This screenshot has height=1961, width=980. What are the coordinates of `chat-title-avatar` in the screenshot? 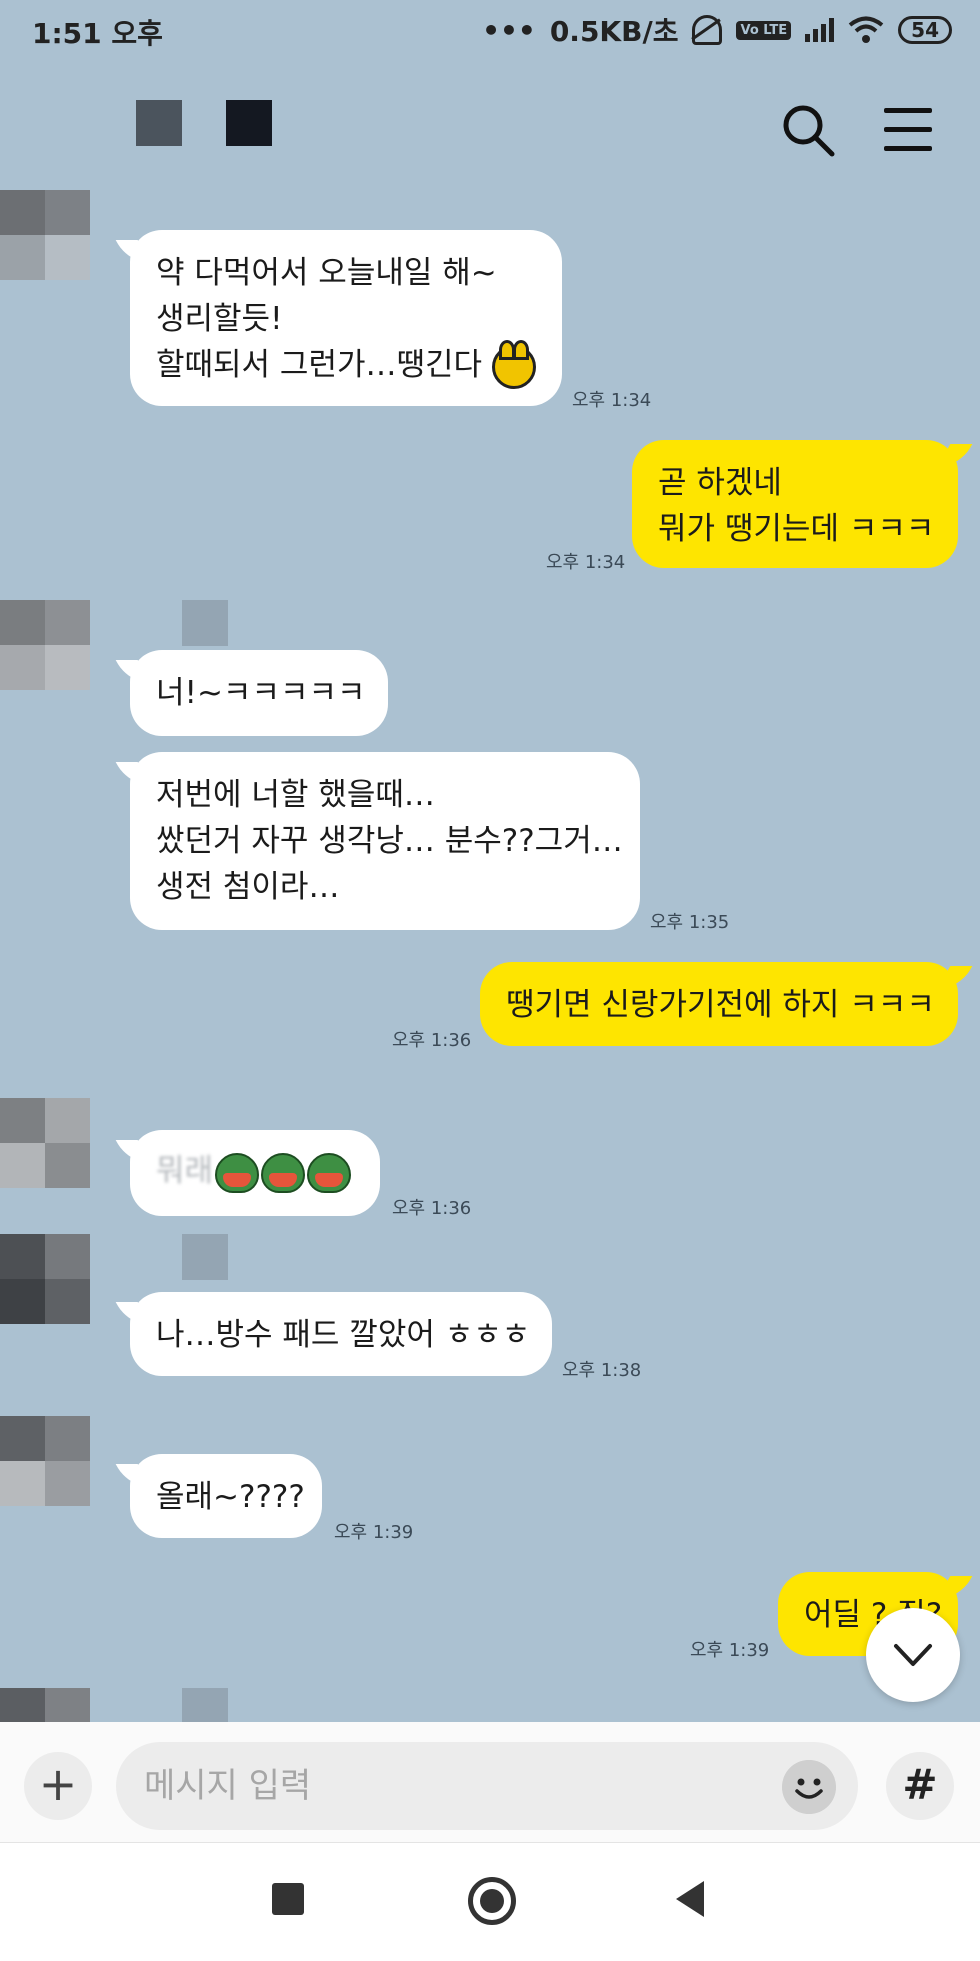 It's located at (159, 123).